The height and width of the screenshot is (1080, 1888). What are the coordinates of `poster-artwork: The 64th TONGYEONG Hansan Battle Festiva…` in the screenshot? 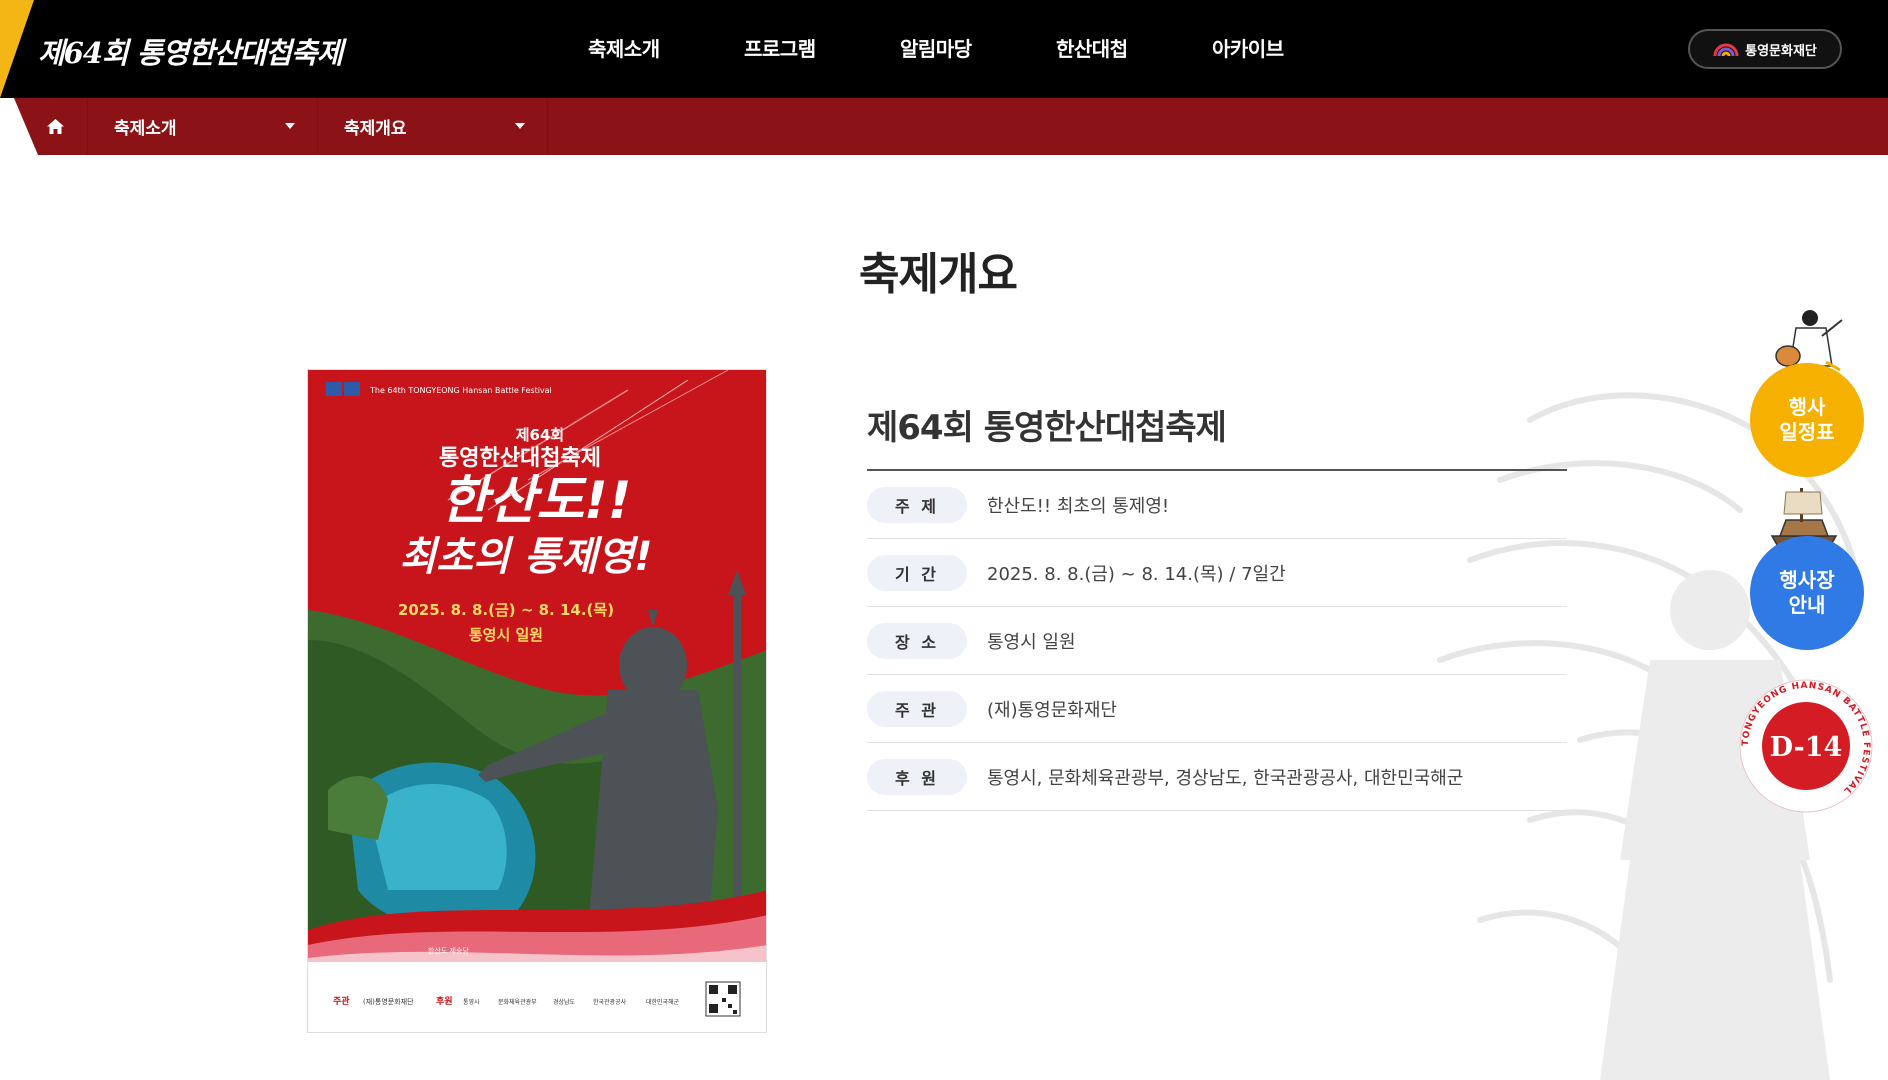 It's located at (537, 701).